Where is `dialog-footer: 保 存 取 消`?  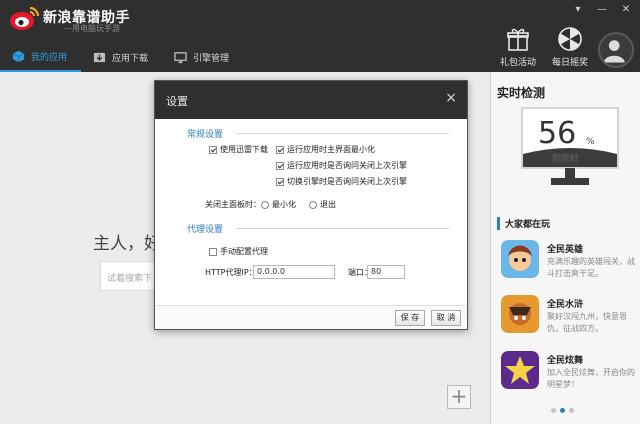
dialog-footer: 保 存 取 消 is located at coordinates (311, 317).